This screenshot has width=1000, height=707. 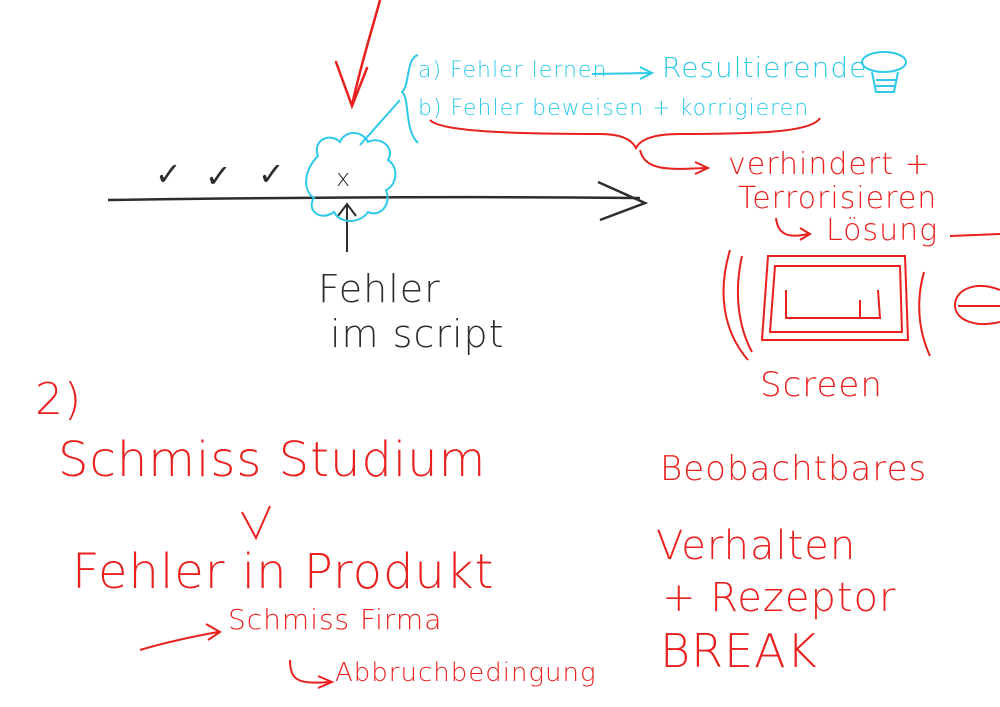 I want to click on observable-line4: BREAK, so click(x=739, y=651).